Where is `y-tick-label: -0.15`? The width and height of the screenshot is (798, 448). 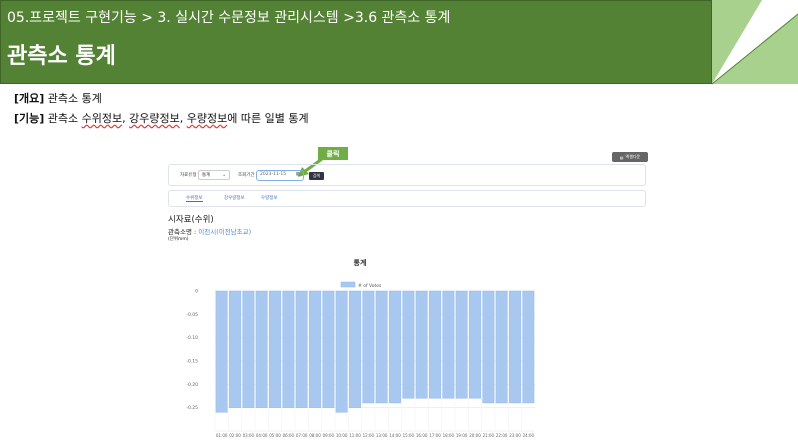 y-tick-label: -0.15 is located at coordinates (192, 362).